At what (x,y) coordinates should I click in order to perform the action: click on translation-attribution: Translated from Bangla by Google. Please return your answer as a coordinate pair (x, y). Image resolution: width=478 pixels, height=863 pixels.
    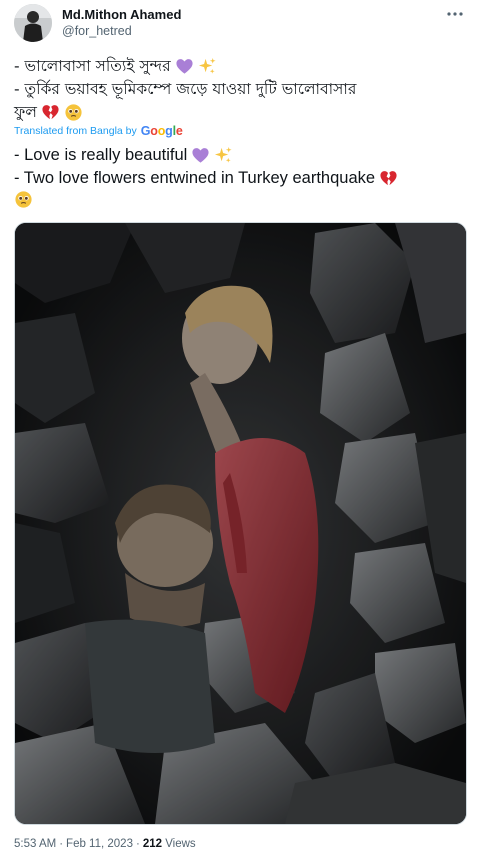
    Looking at the image, I should click on (98, 131).